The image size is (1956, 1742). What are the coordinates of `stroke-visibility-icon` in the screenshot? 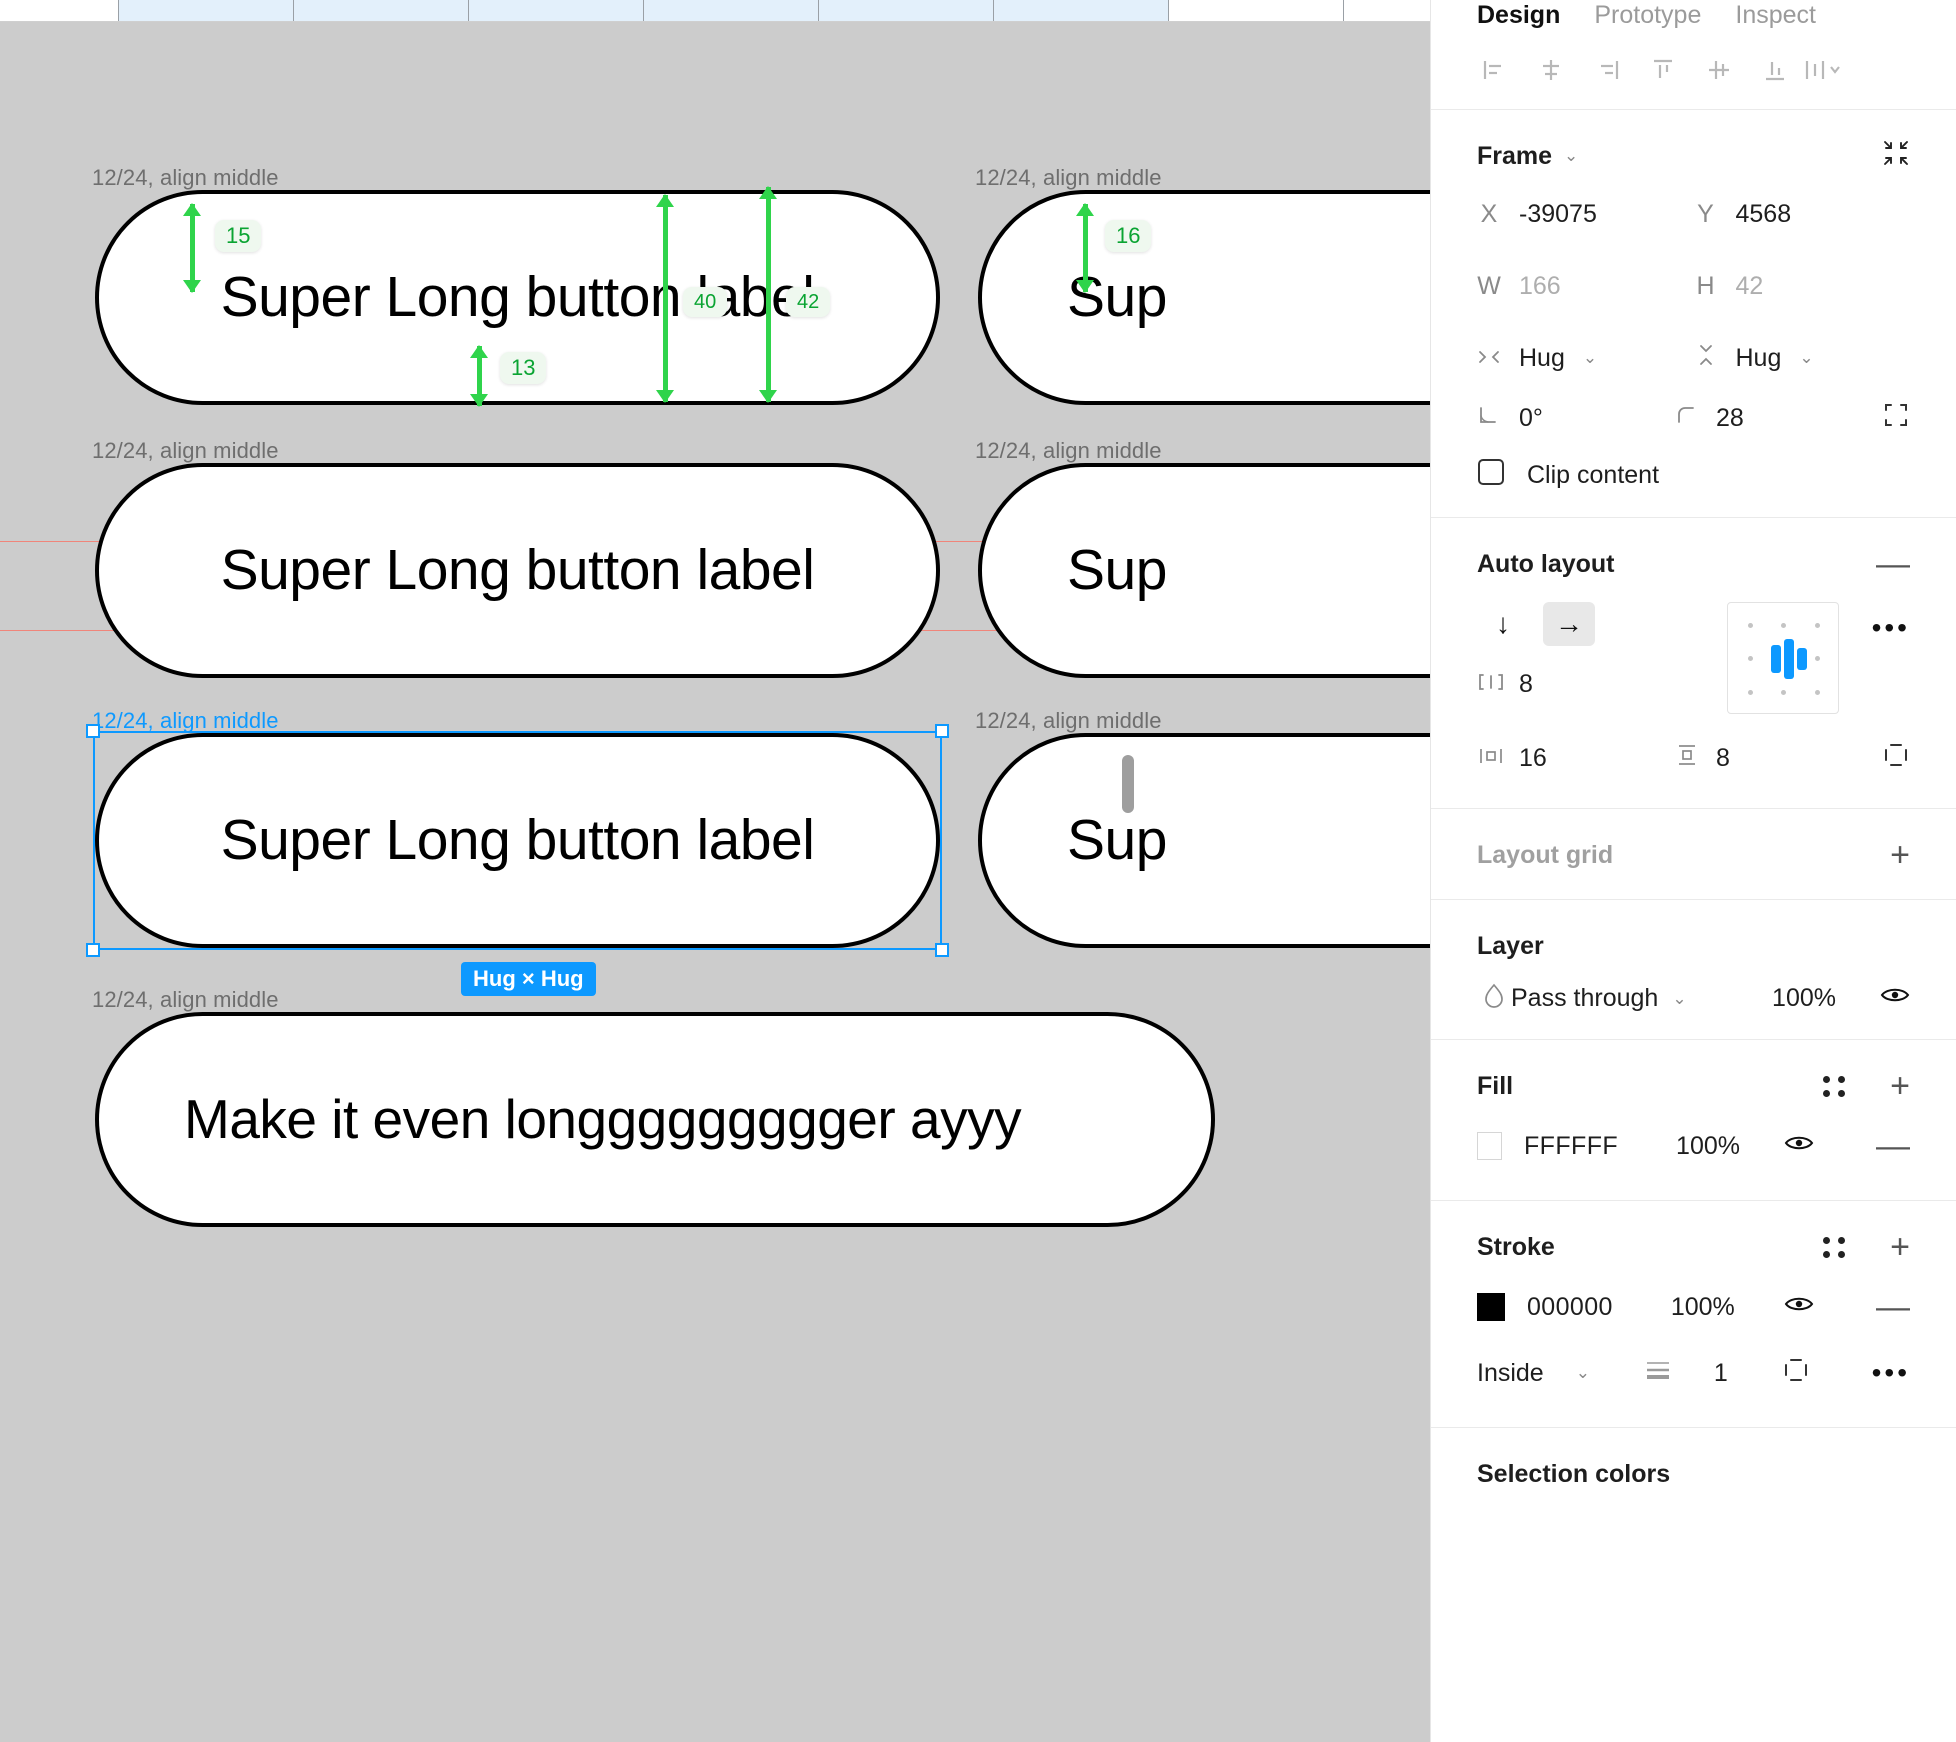 It's located at (1799, 1307).